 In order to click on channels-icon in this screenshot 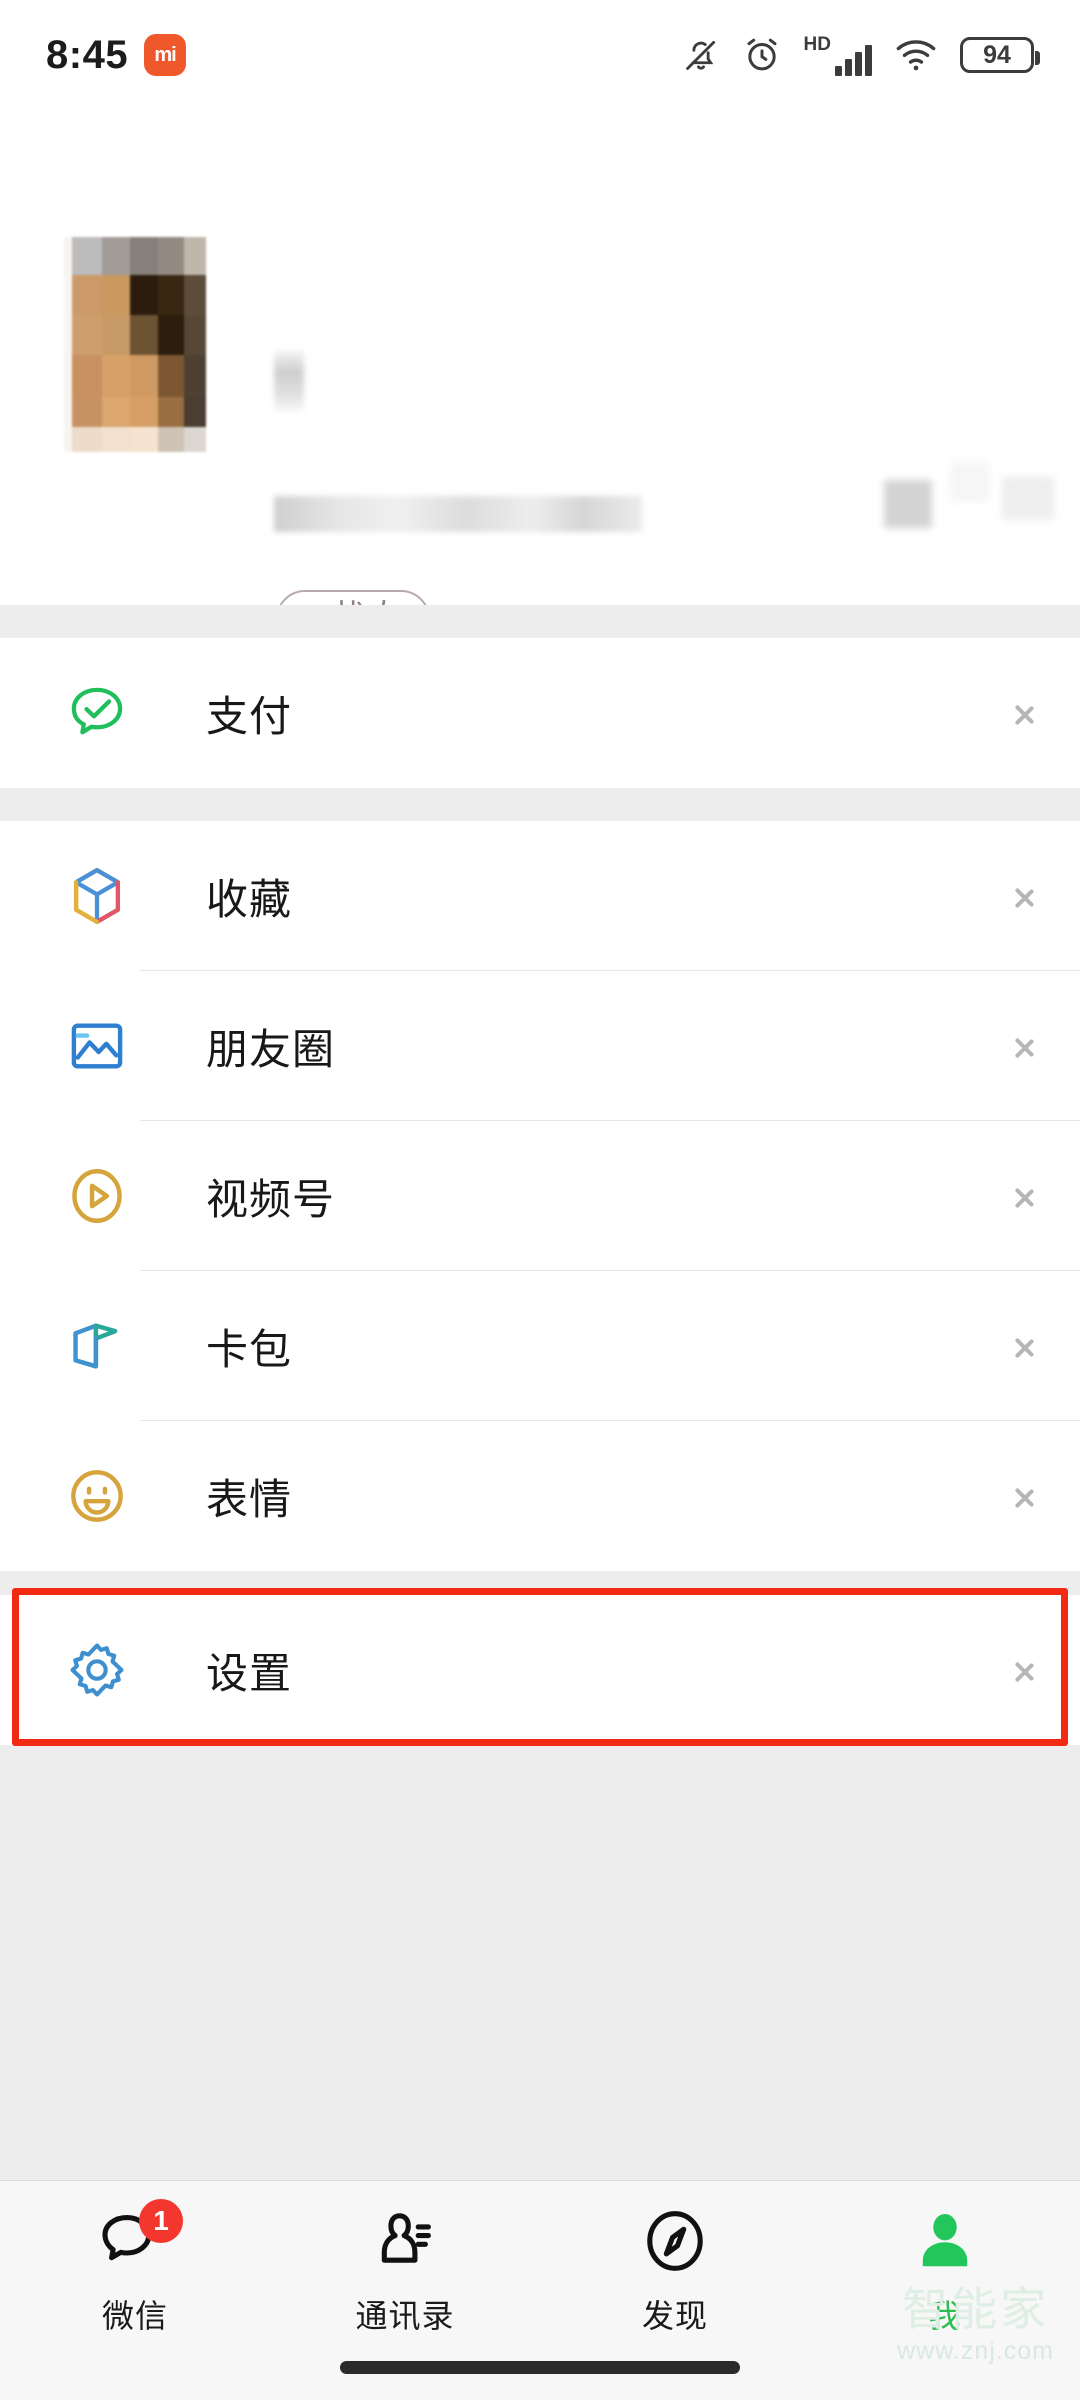, I will do `click(97, 1196)`.